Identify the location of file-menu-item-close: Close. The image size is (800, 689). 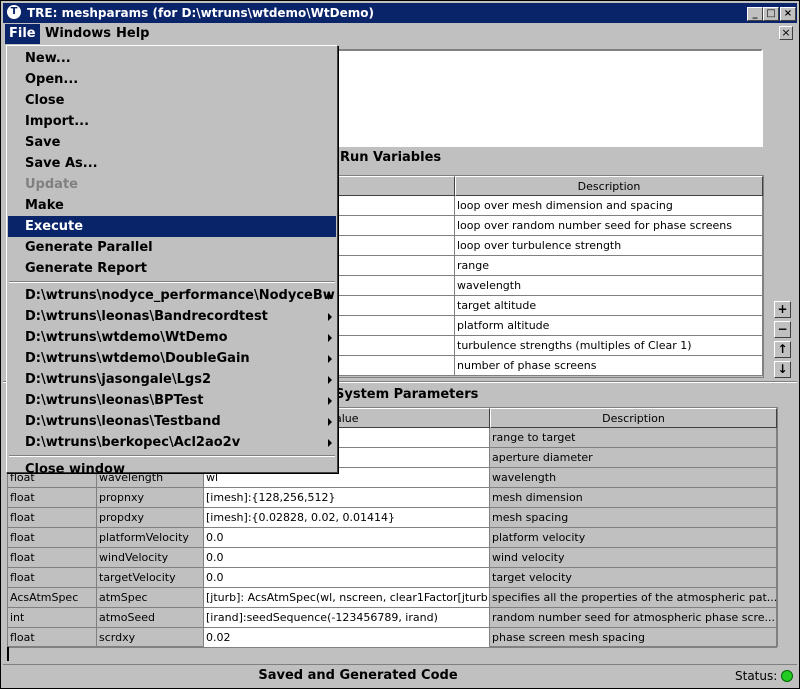
(172, 100).